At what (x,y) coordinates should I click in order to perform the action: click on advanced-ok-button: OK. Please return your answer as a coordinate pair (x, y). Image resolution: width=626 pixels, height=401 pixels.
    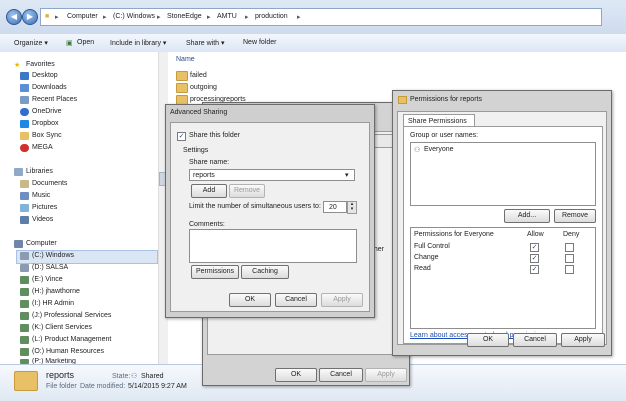
    Looking at the image, I should click on (250, 300).